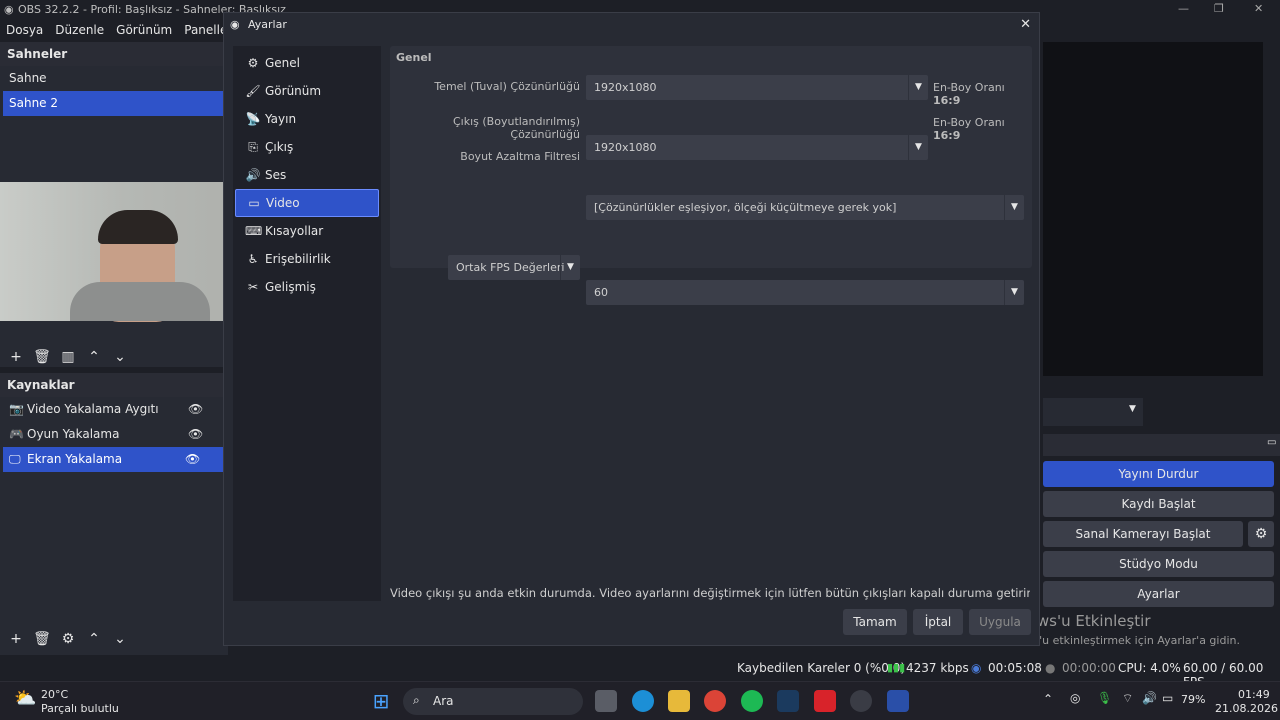 Image resolution: width=1280 pixels, height=720 pixels. I want to click on ok-button: Tamam, so click(875, 622).